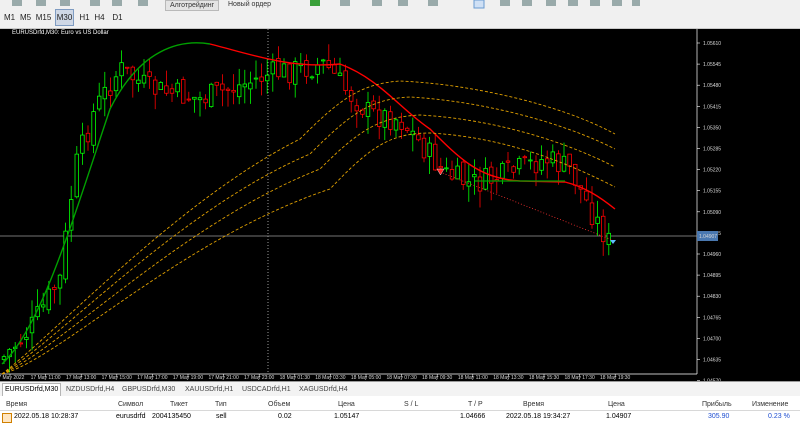 This screenshot has height=425, width=800. What do you see at coordinates (717, 404) in the screenshot?
I see `col-profit: Прибыль` at bounding box center [717, 404].